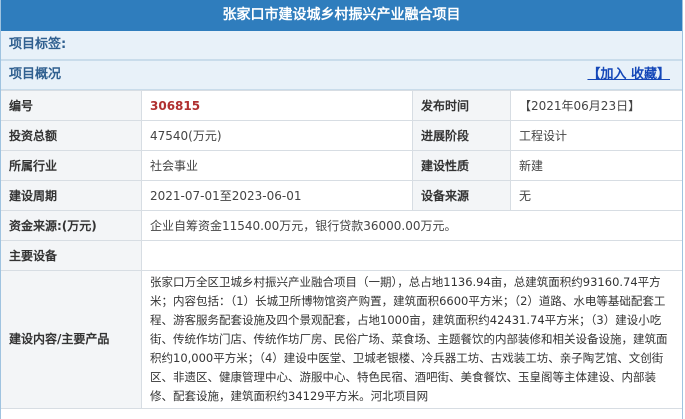 The image size is (685, 419). I want to click on main-equipment-label: 主要设备, so click(71, 255).